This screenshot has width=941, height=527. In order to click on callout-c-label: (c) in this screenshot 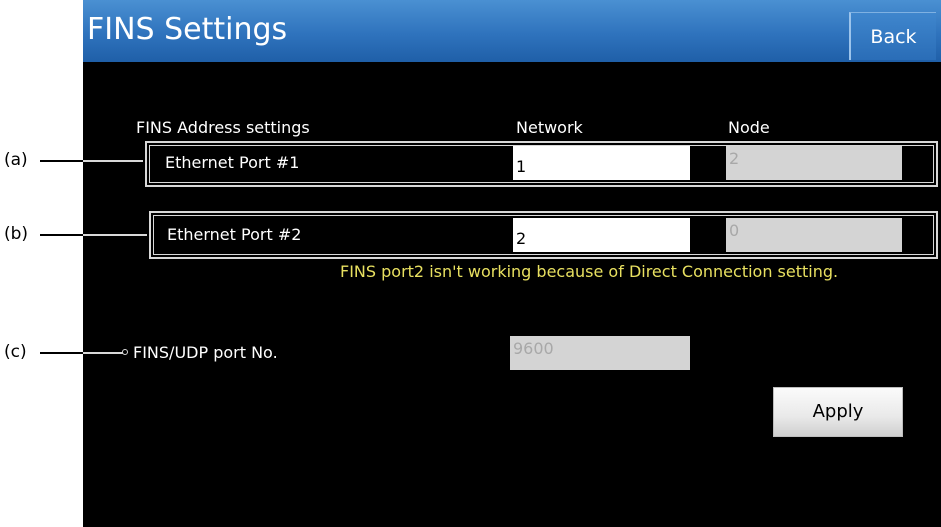, I will do `click(15, 352)`.